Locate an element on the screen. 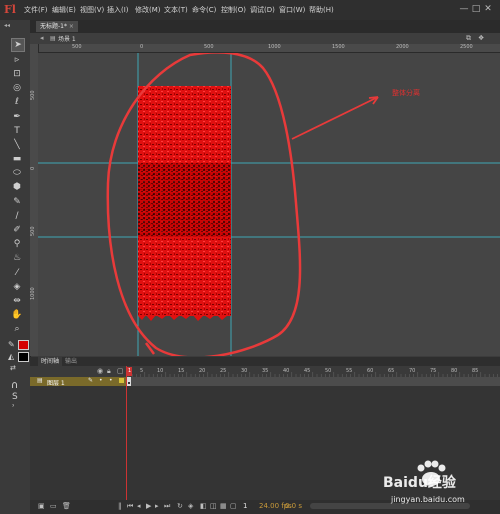 The image size is (500, 514). menu-window: 窗口(W) is located at coordinates (292, 10).